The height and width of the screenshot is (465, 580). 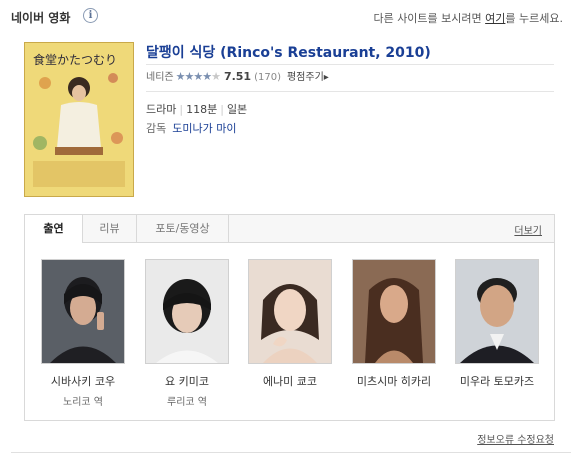 What do you see at coordinates (394, 381) in the screenshot?
I see `cast-name: 미츠시마 히카리` at bounding box center [394, 381].